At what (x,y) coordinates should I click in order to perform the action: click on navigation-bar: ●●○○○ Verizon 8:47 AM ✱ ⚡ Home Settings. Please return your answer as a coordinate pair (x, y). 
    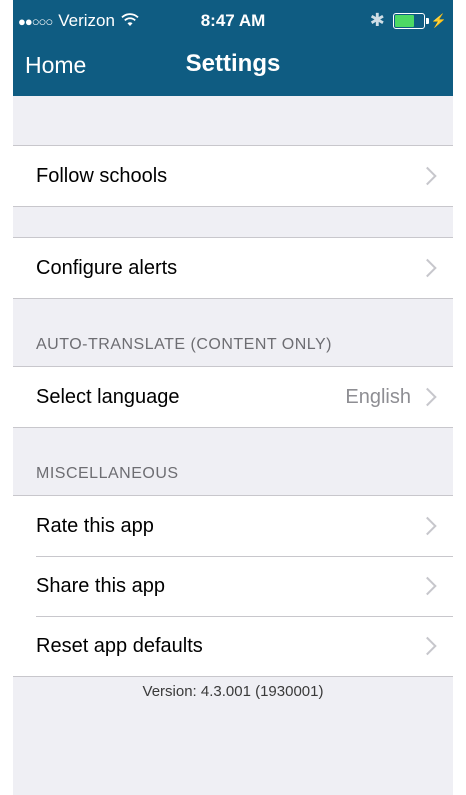
    Looking at the image, I should click on (233, 48).